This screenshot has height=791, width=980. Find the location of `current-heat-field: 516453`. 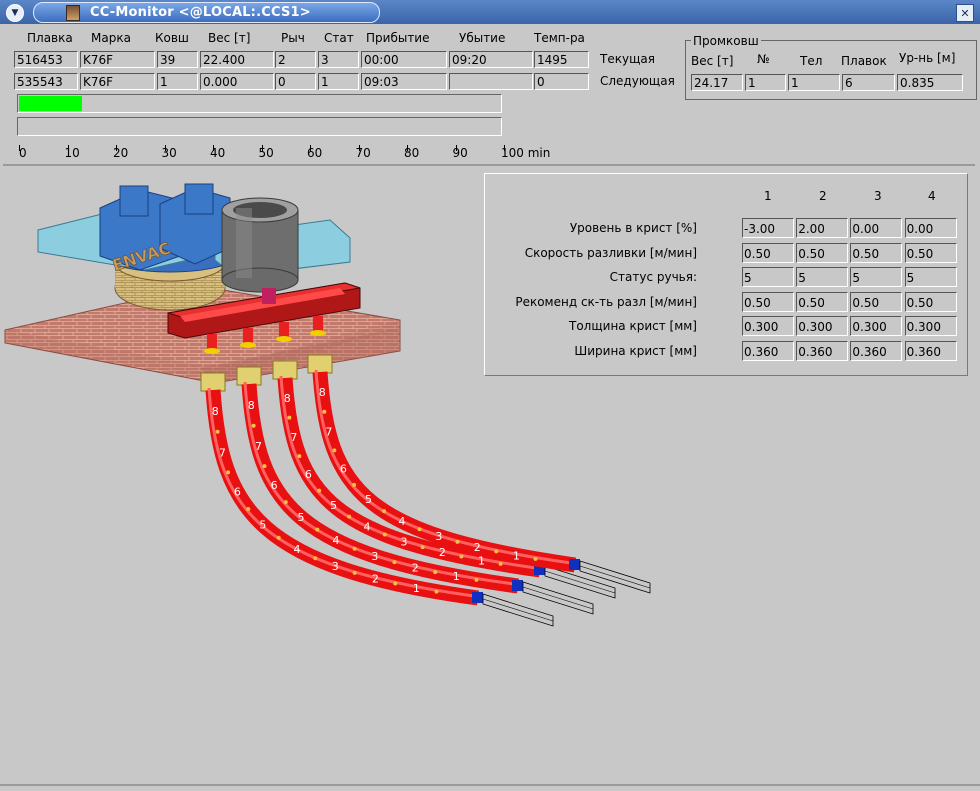

current-heat-field: 516453 is located at coordinates (46, 59).